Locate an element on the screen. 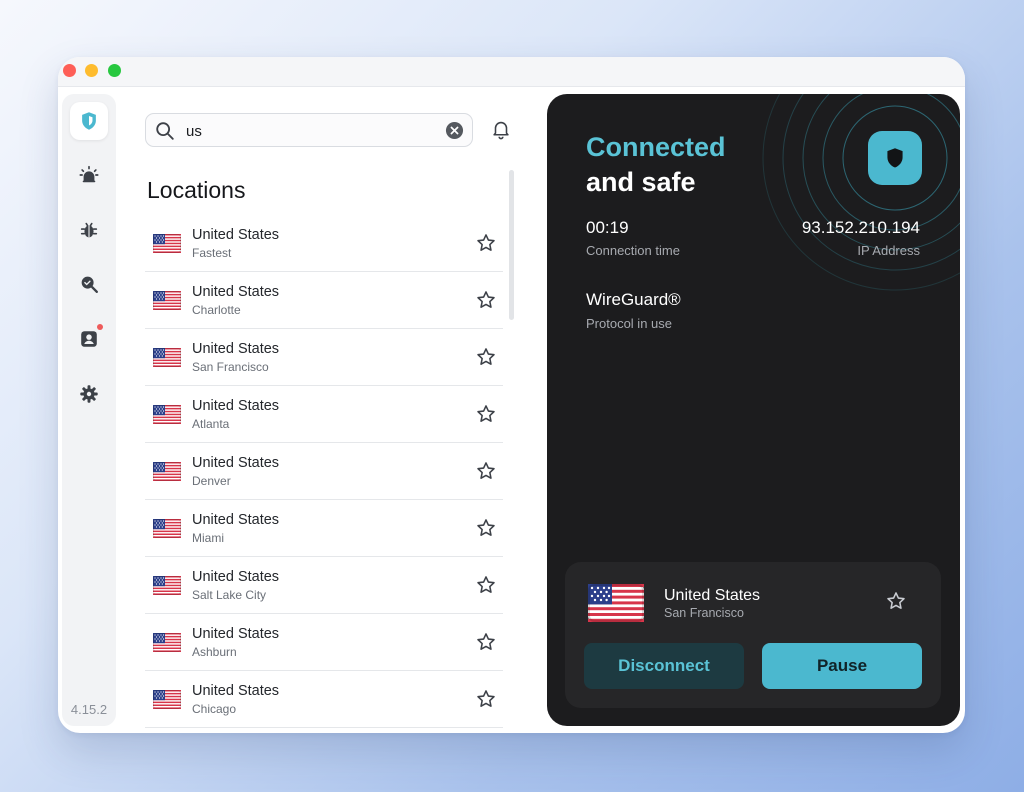 The height and width of the screenshot is (792, 1024). clear-search-icon is located at coordinates (454, 130).